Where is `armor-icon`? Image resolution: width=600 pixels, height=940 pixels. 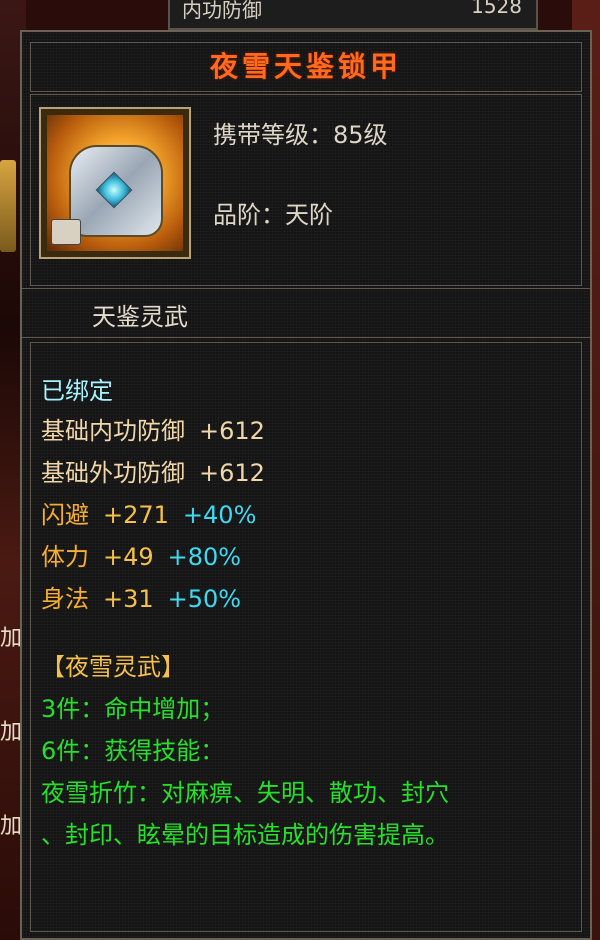 armor-icon is located at coordinates (115, 183).